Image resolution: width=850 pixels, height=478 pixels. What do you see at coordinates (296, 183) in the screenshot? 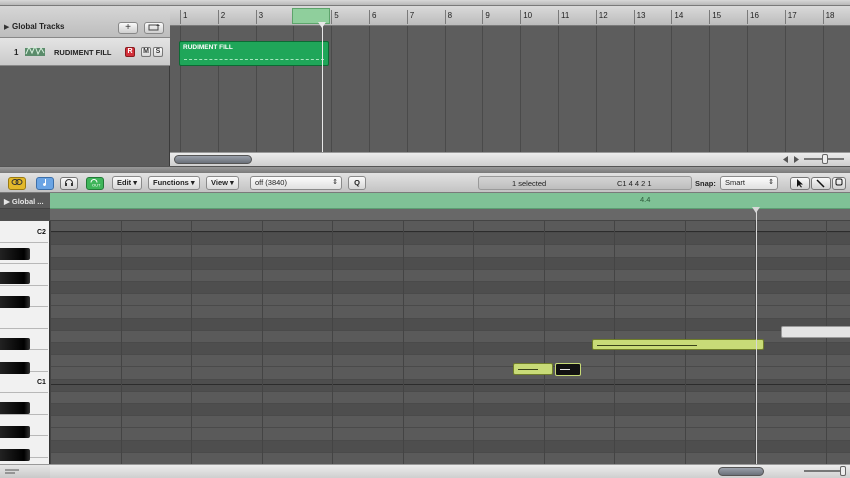
I see `quantize-select: off (3840) ⇕` at bounding box center [296, 183].